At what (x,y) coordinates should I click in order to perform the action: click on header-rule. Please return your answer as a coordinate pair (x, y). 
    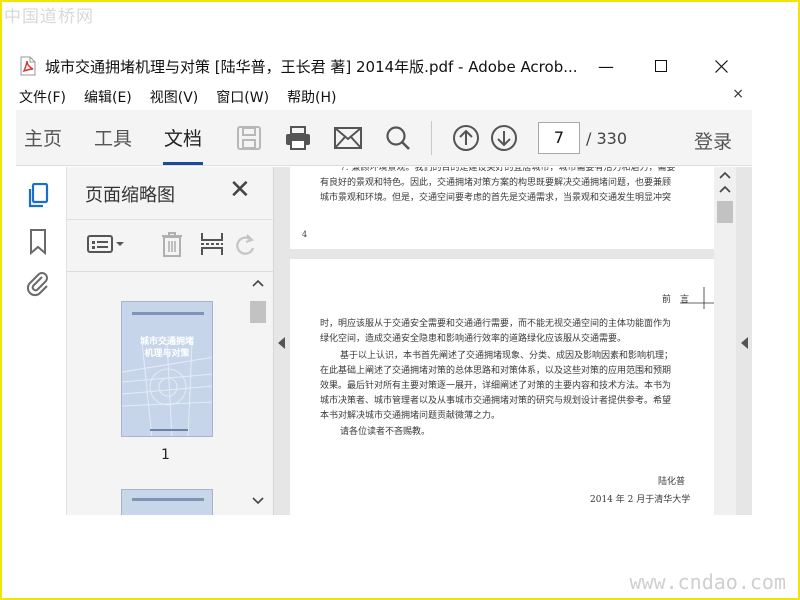
    Looking at the image, I should click on (697, 298).